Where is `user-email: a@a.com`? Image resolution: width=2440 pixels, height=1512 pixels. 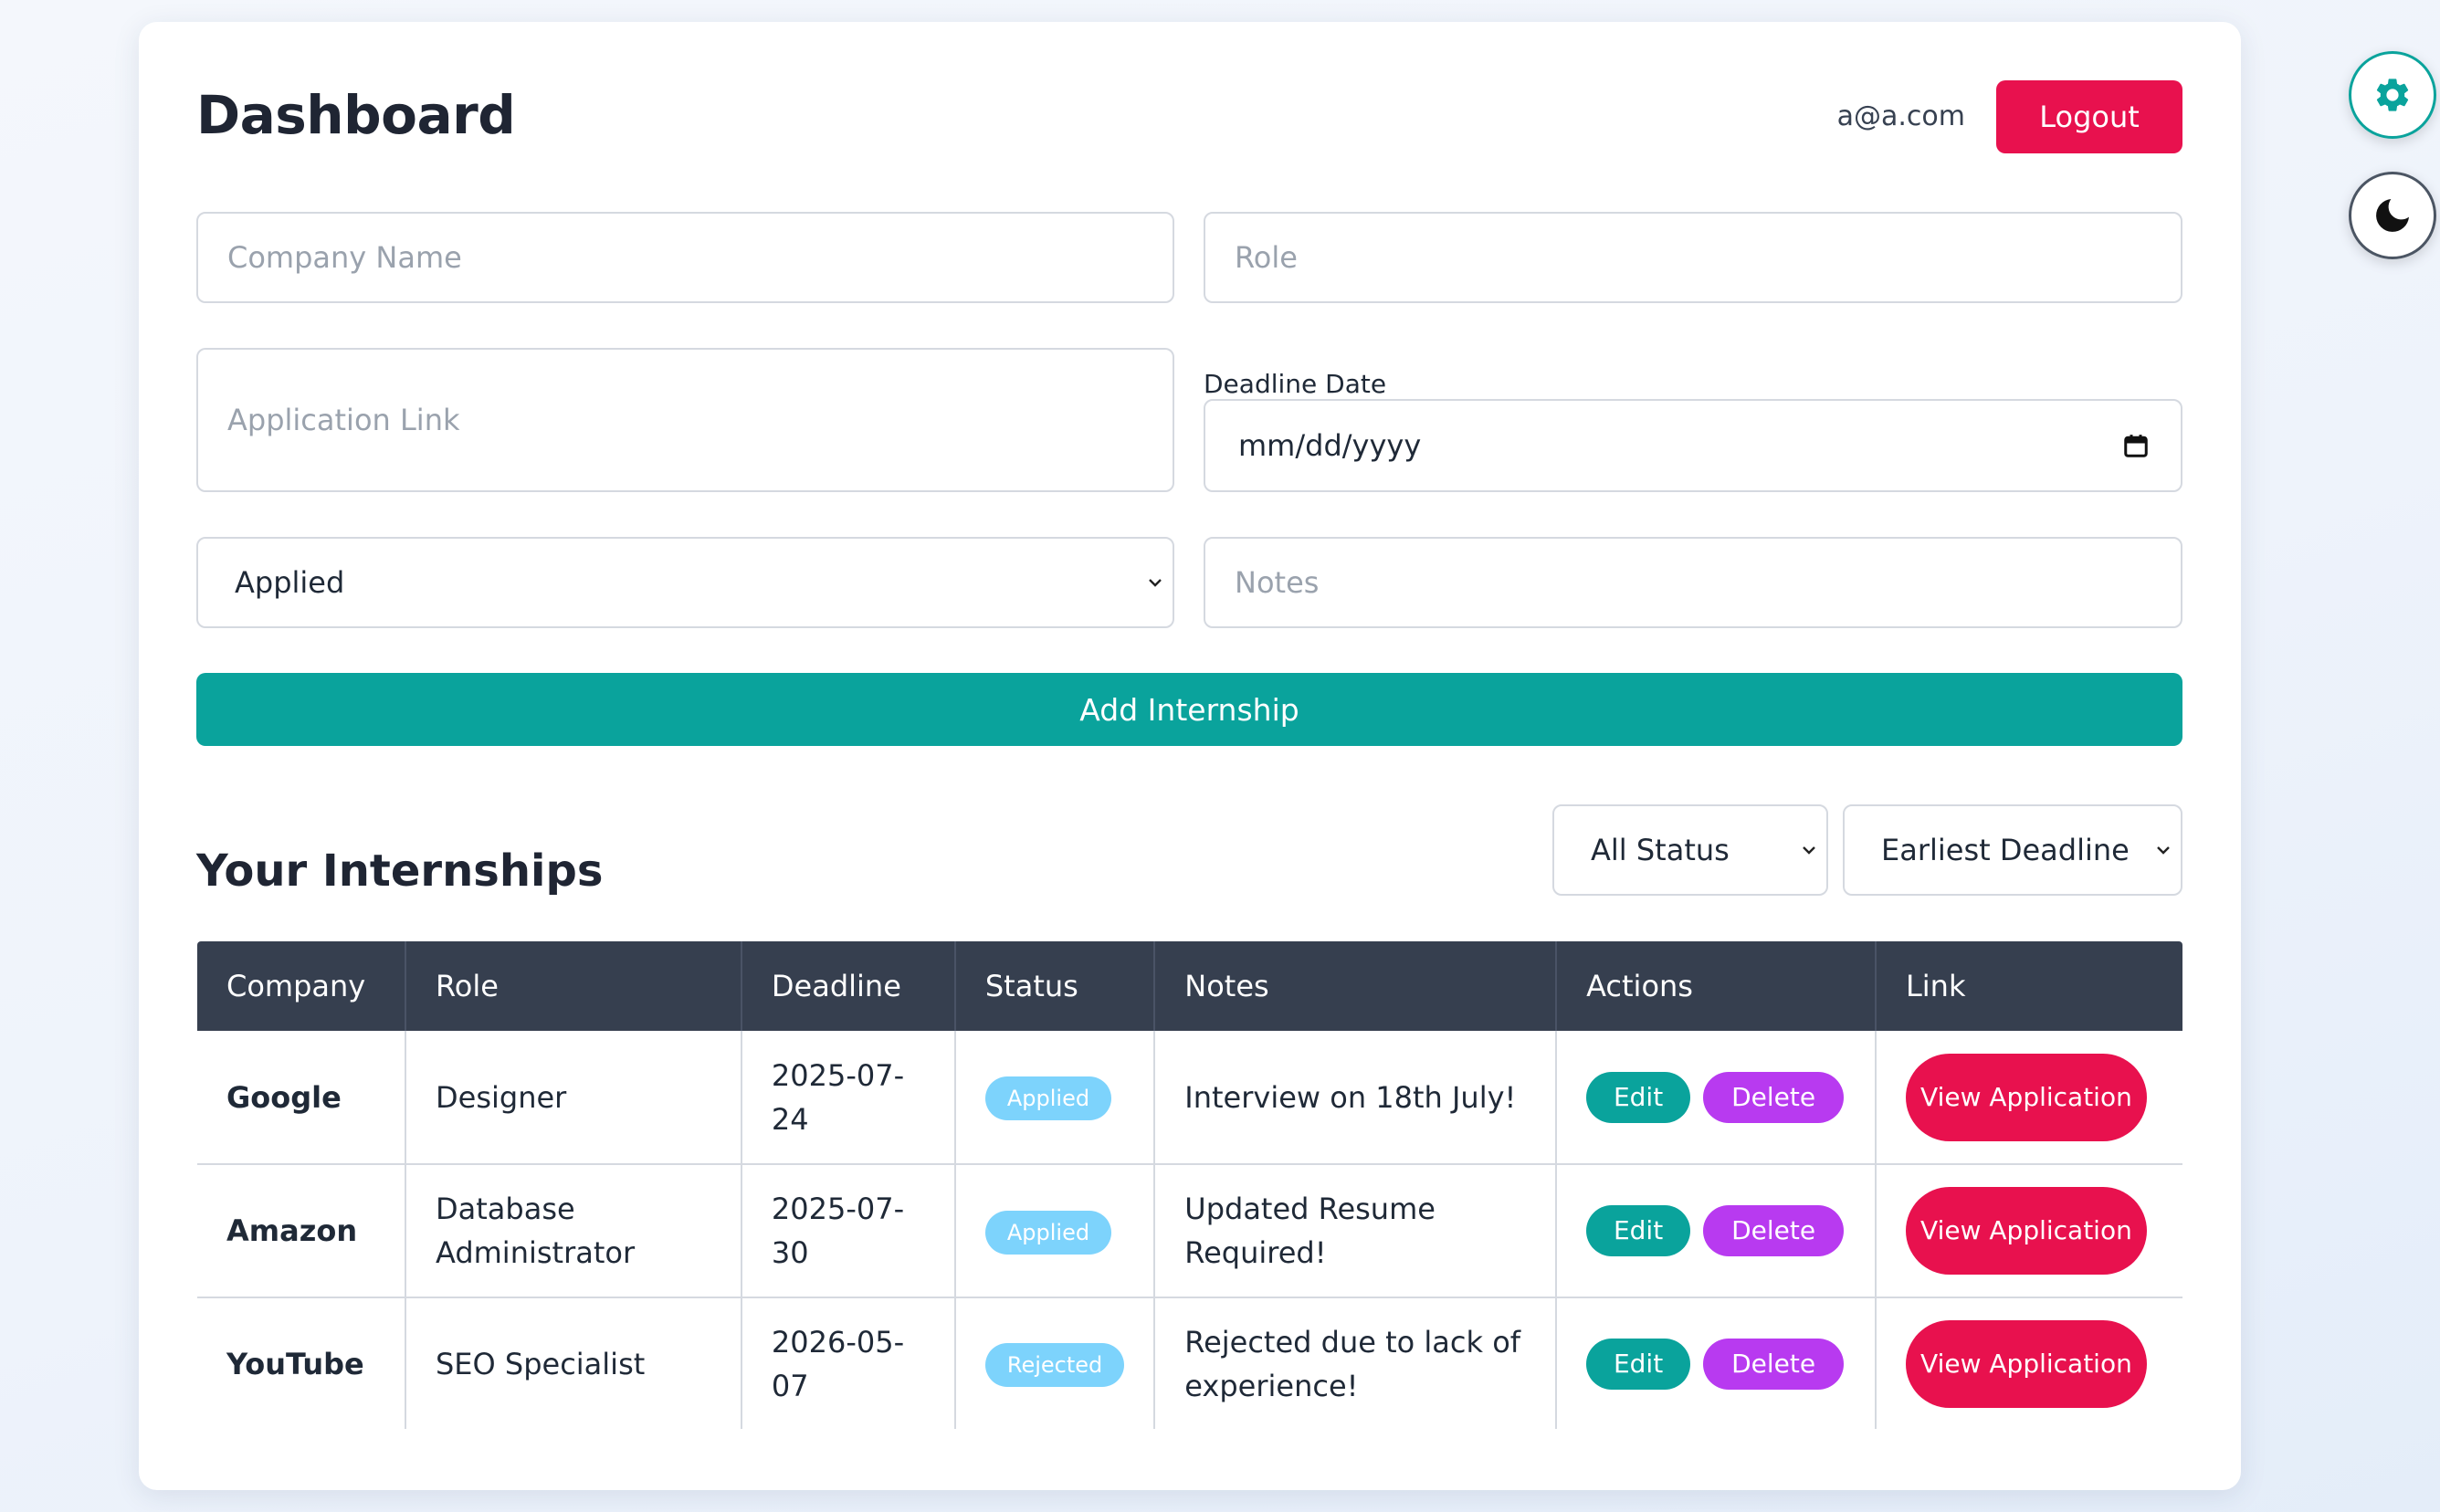 user-email: a@a.com is located at coordinates (1900, 116).